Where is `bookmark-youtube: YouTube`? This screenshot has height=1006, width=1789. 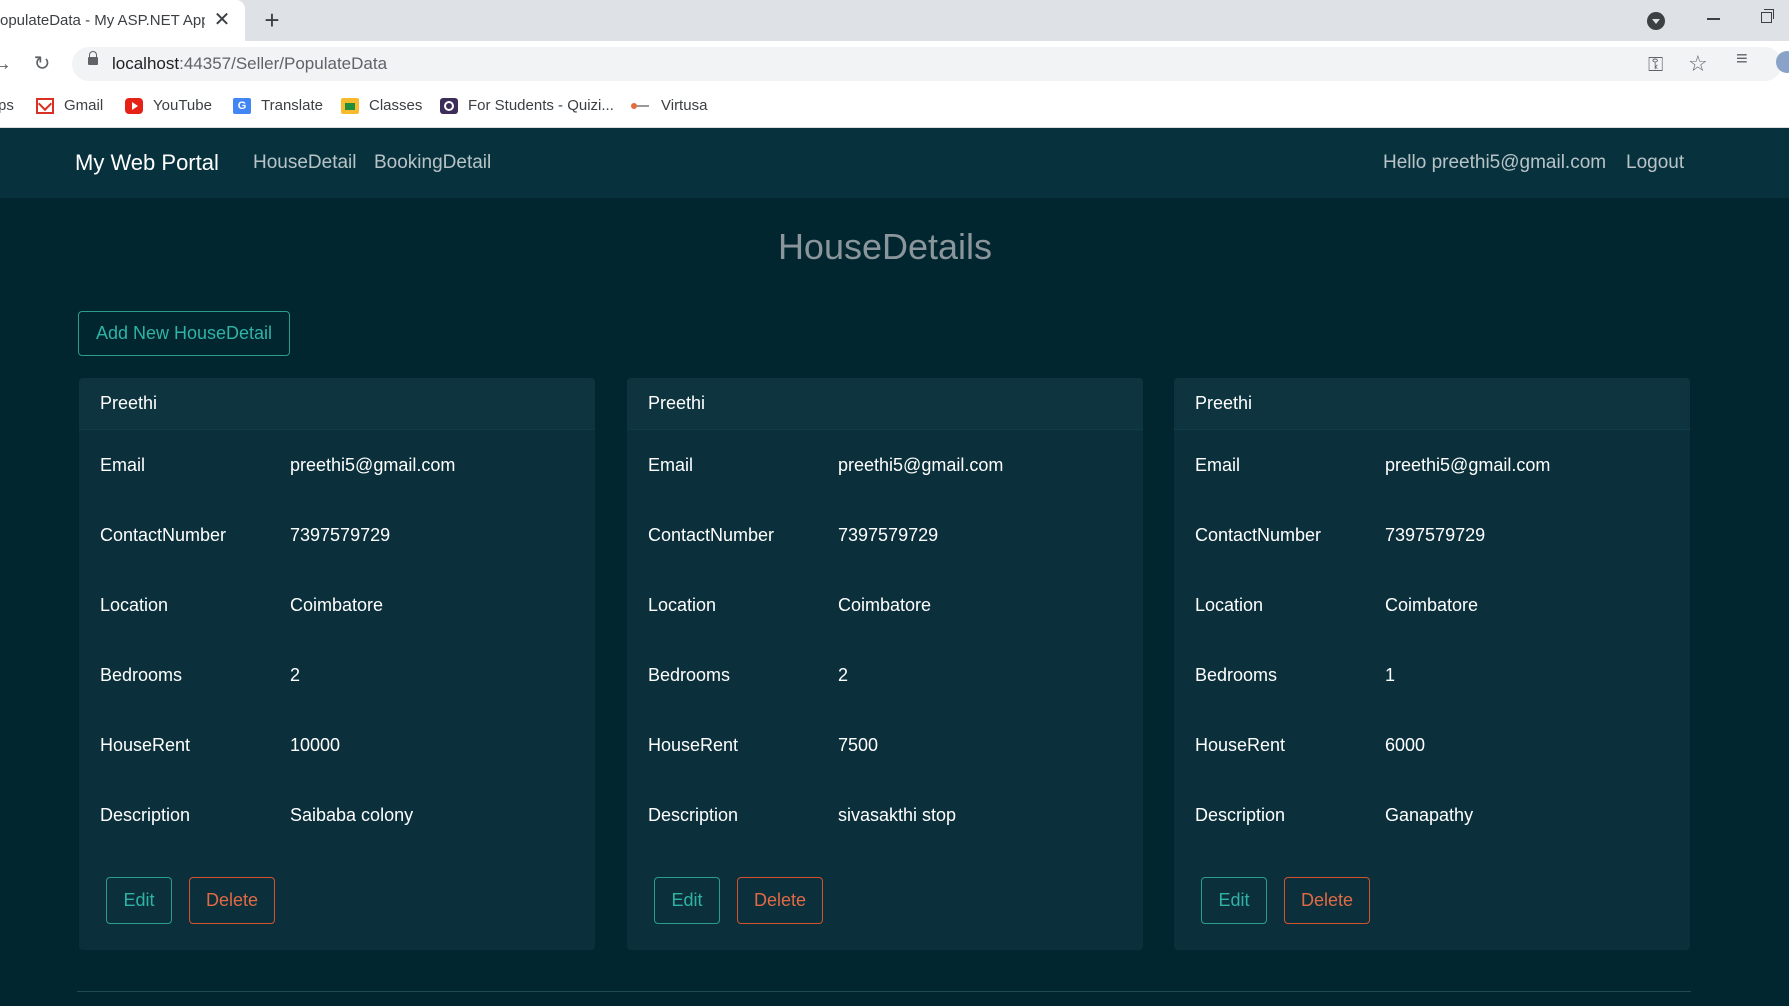
bookmark-youtube: YouTube is located at coordinates (168, 105).